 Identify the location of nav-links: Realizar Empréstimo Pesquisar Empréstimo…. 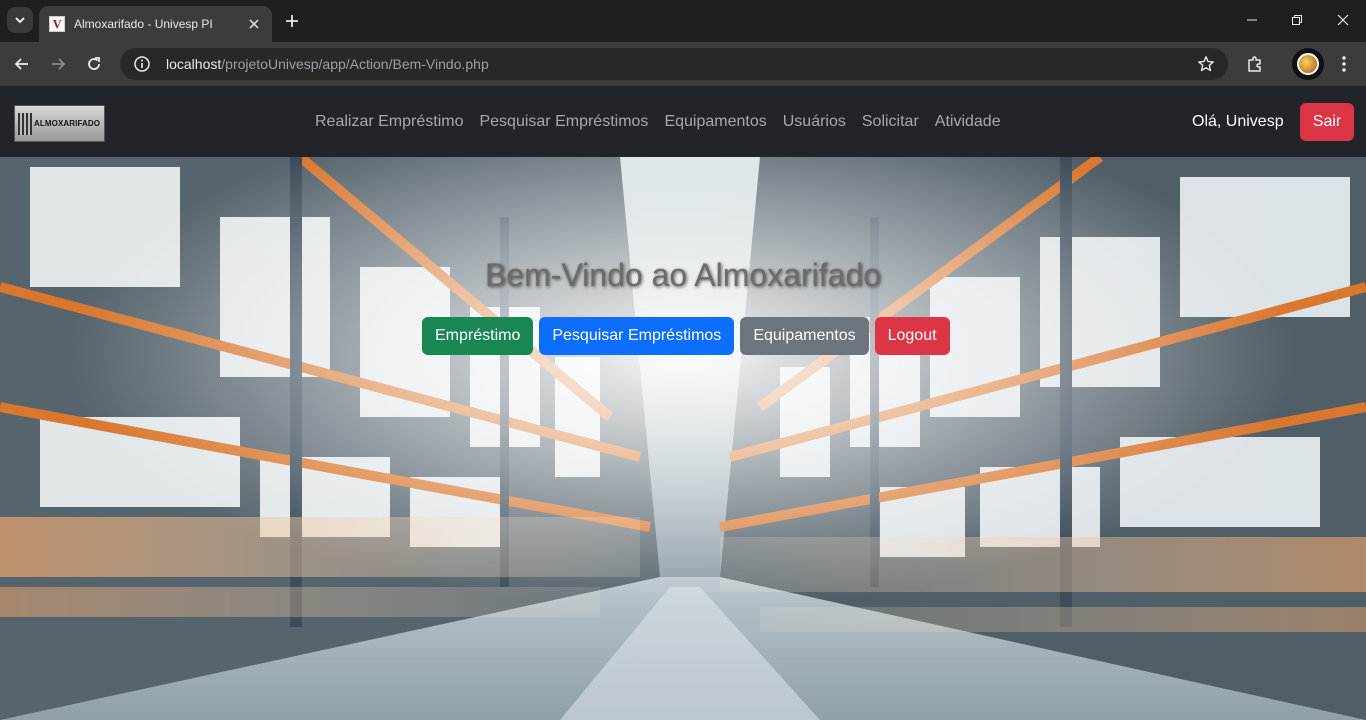
(658, 122).